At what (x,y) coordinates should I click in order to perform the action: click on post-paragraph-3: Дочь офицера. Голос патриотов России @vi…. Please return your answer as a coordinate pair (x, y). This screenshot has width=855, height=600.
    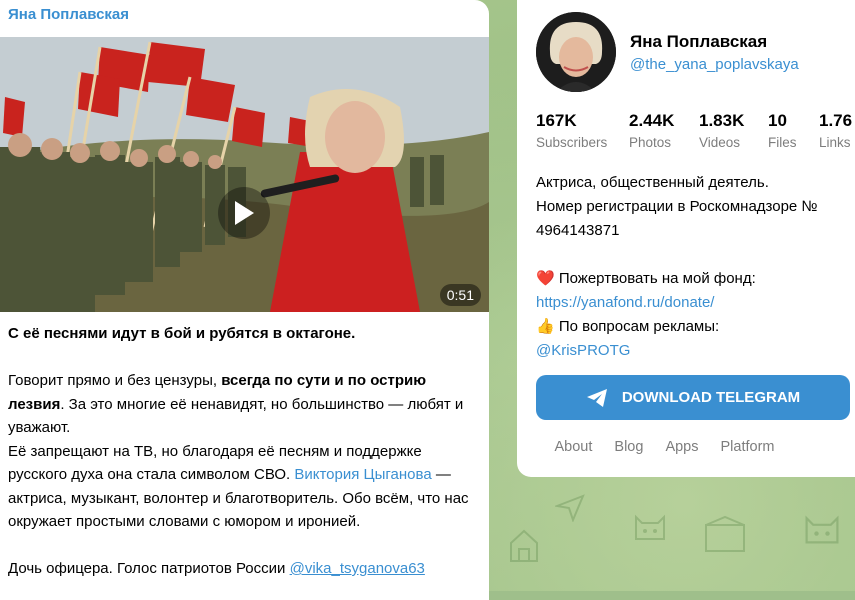
    Looking at the image, I should click on (216, 568).